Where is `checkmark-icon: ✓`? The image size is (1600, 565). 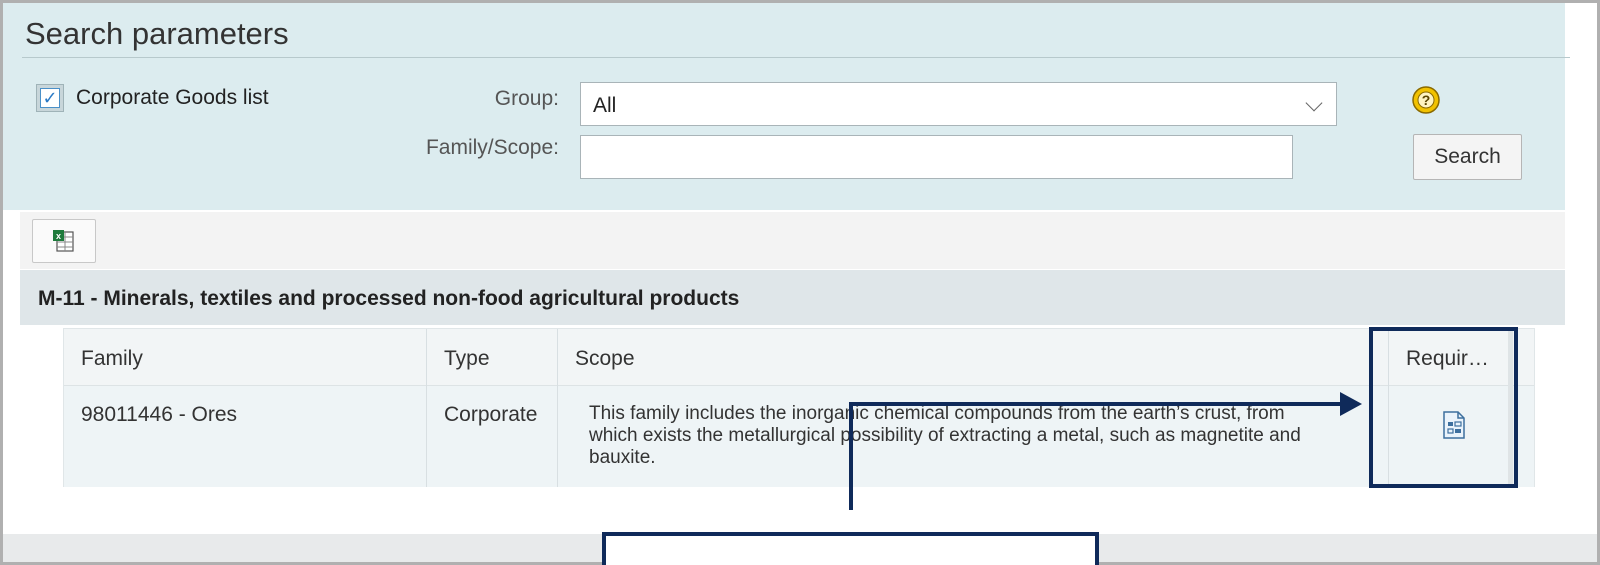 checkmark-icon: ✓ is located at coordinates (50, 98).